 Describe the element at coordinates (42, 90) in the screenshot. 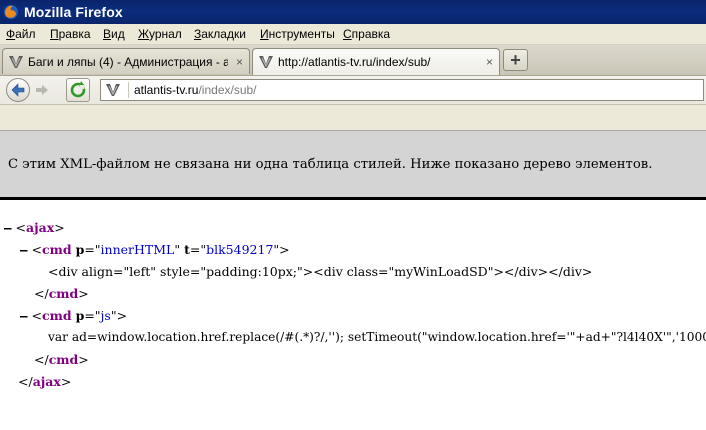

I see `forward-arrow-icon` at that location.